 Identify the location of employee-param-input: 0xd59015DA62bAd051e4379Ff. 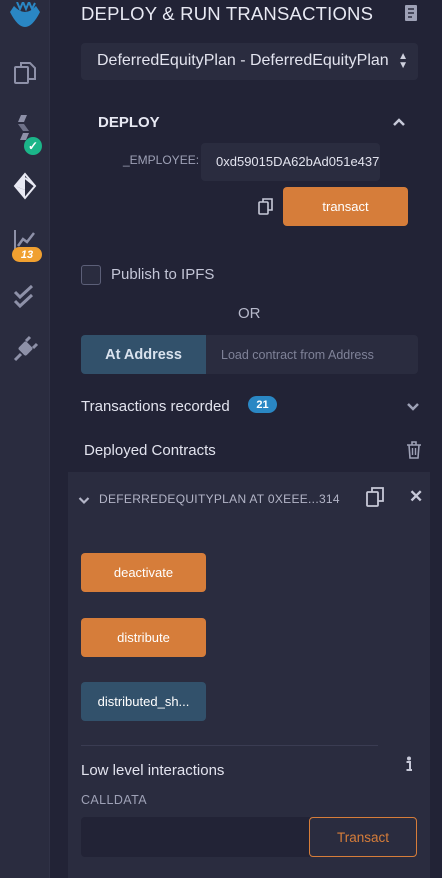
(290, 162).